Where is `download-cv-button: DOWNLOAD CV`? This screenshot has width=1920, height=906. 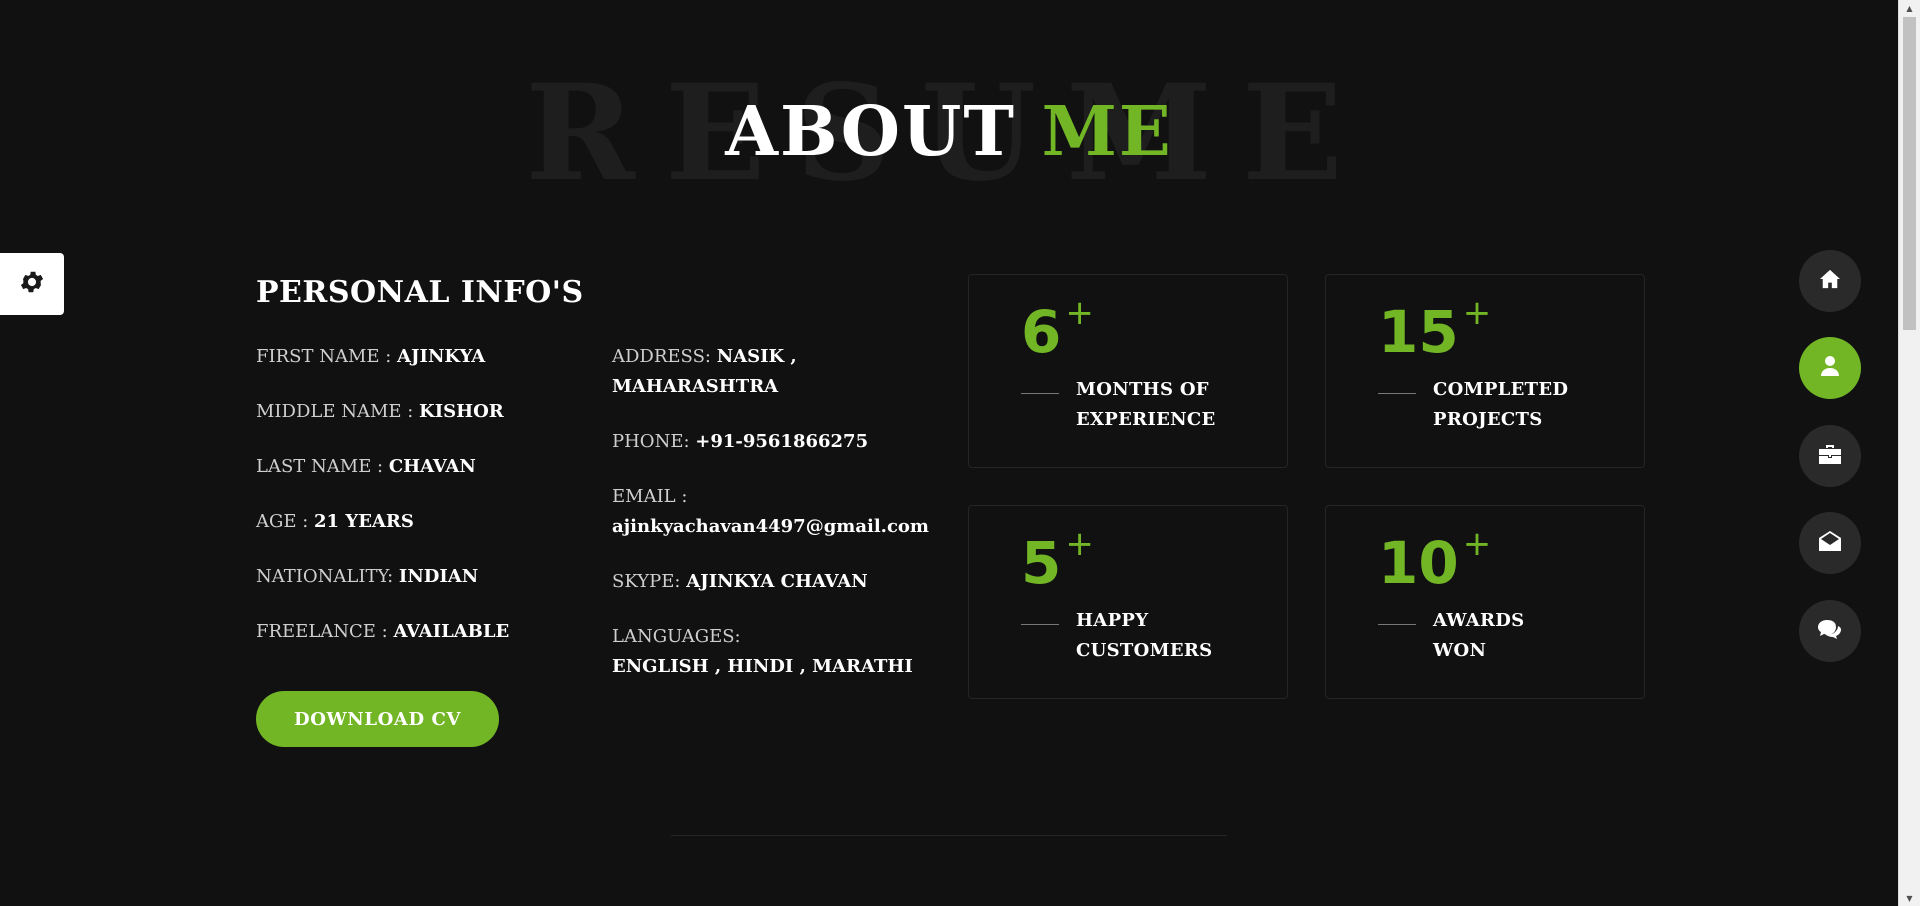
download-cv-button: DOWNLOAD CV is located at coordinates (377, 719).